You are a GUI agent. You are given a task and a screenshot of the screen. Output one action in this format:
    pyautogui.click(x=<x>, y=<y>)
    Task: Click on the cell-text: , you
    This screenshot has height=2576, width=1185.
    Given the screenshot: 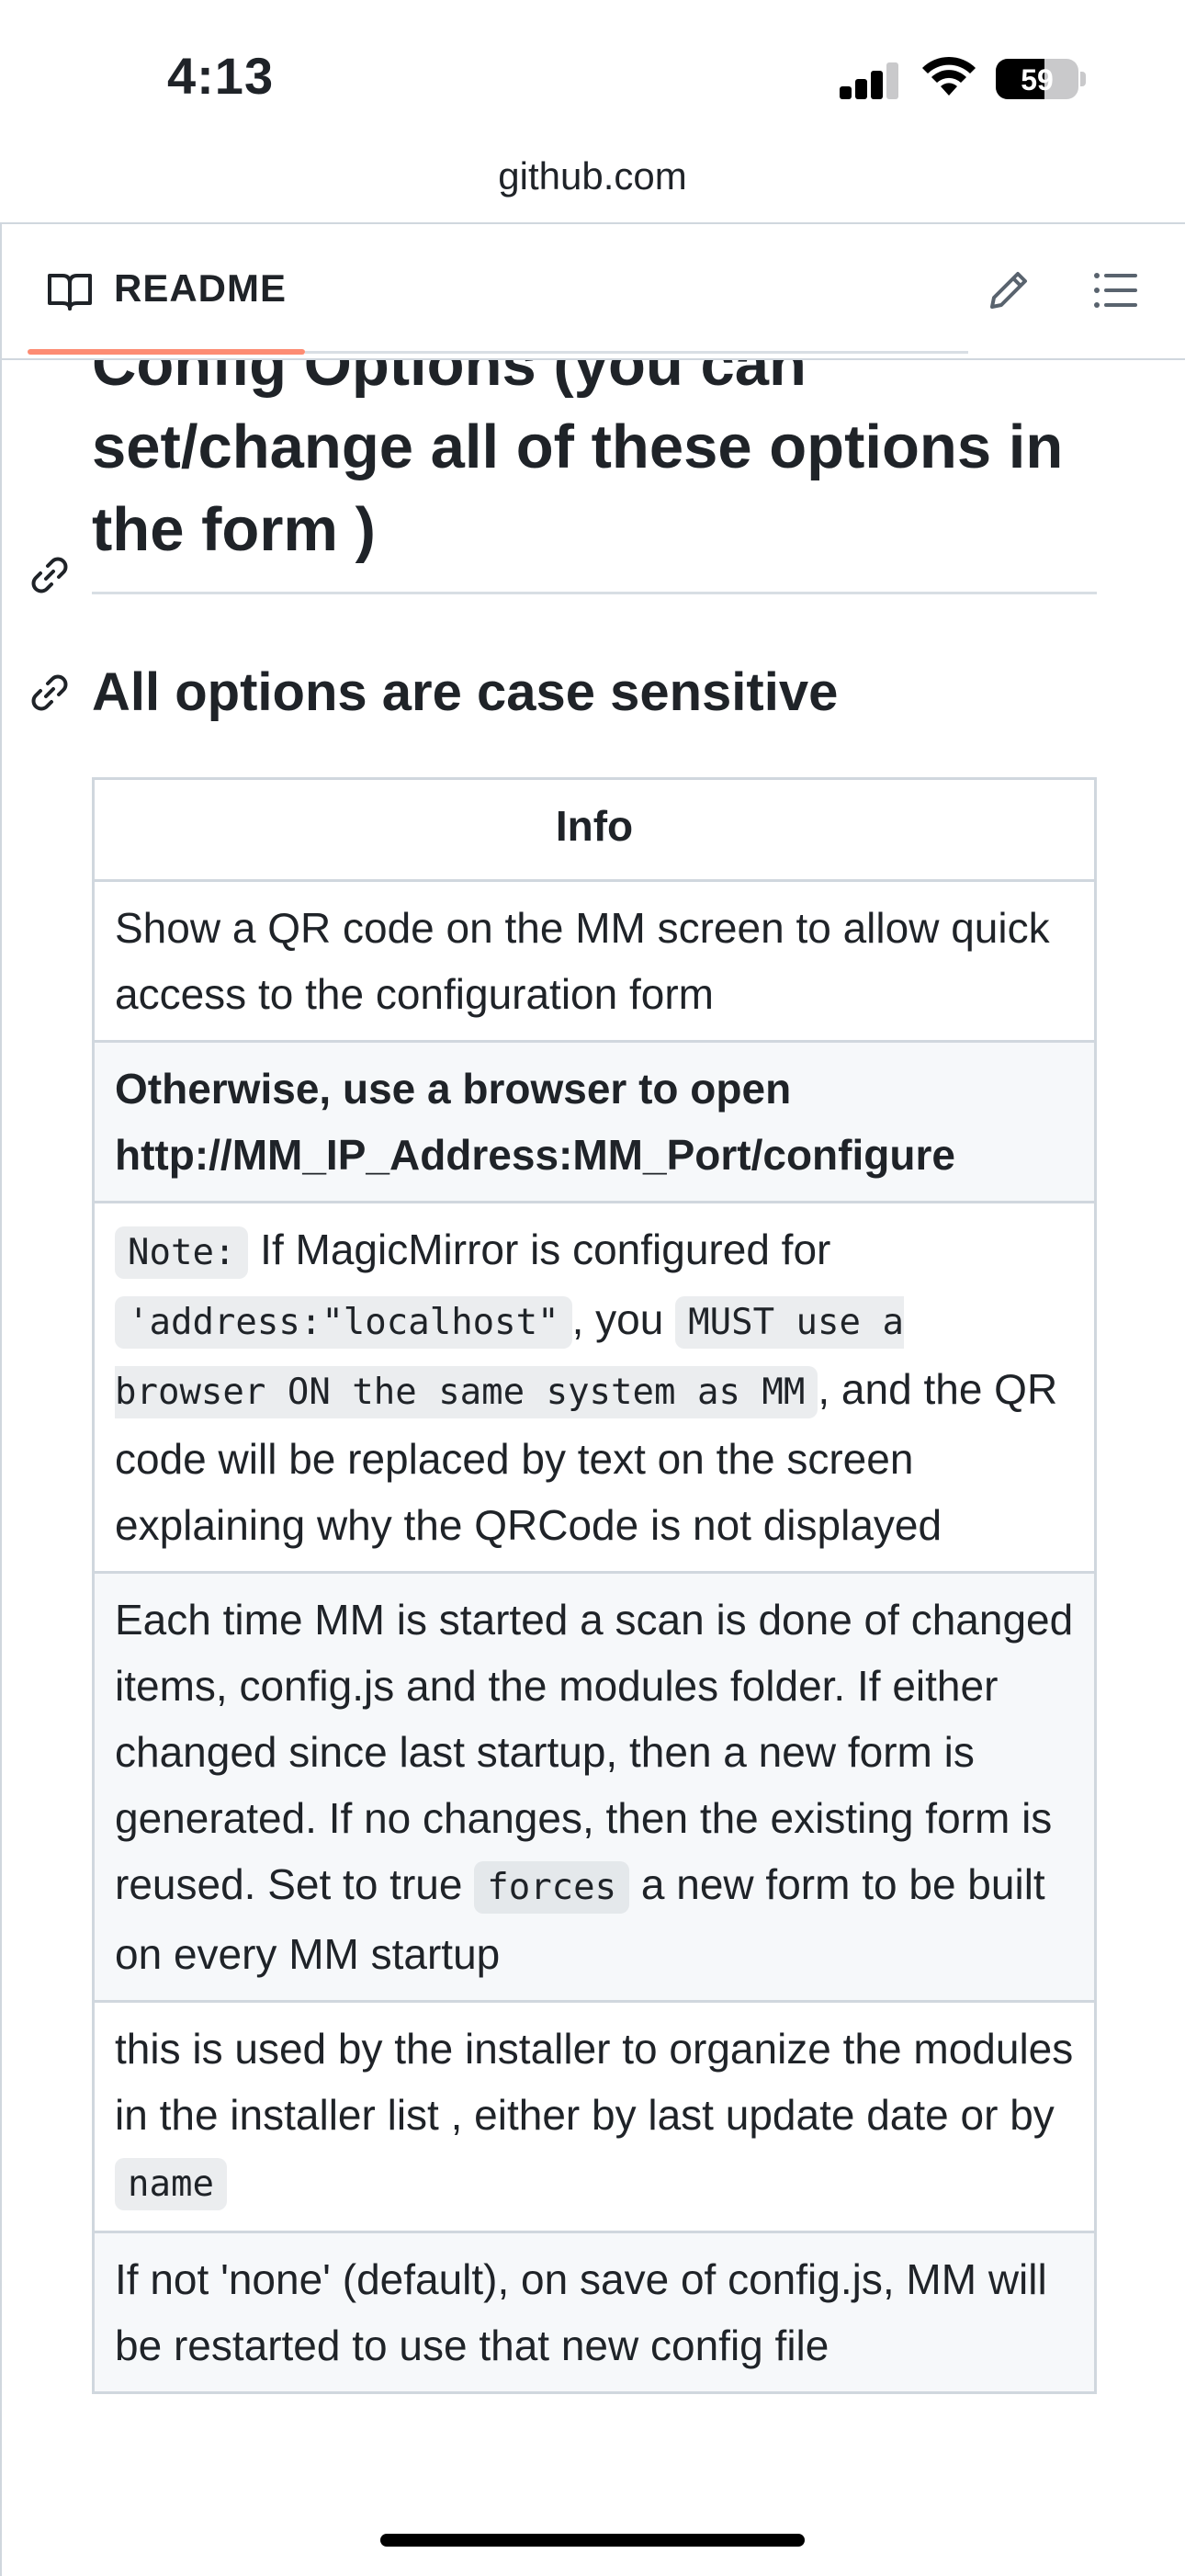 What is the action you would take?
    pyautogui.click(x=623, y=1319)
    